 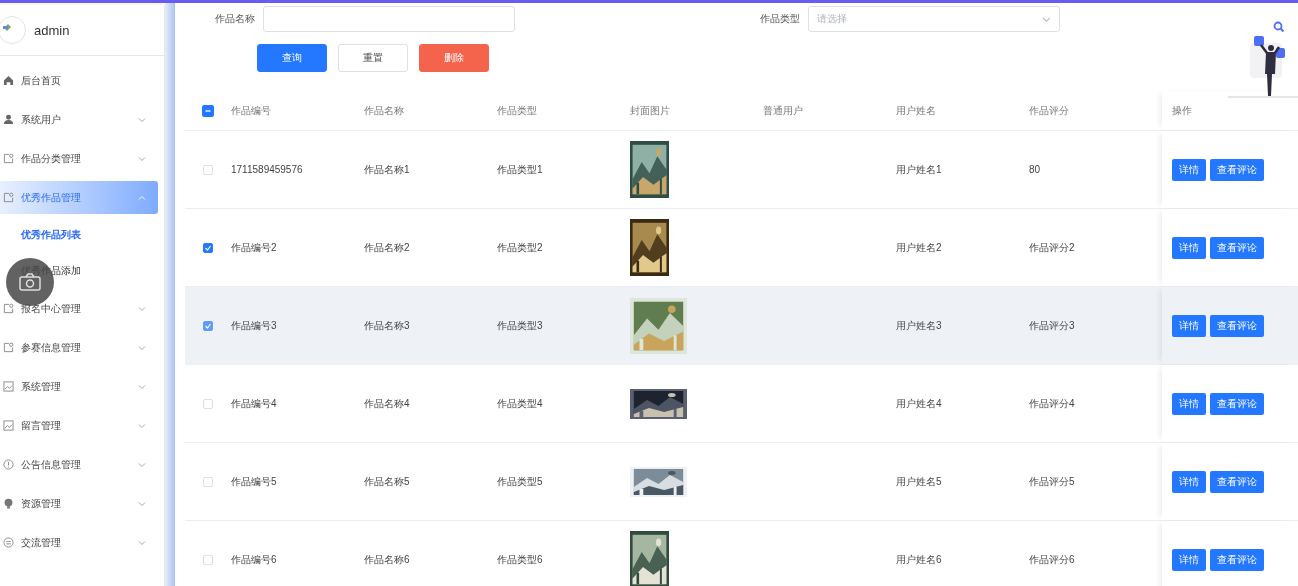 What do you see at coordinates (373, 58) in the screenshot?
I see `reset-button: 重置` at bounding box center [373, 58].